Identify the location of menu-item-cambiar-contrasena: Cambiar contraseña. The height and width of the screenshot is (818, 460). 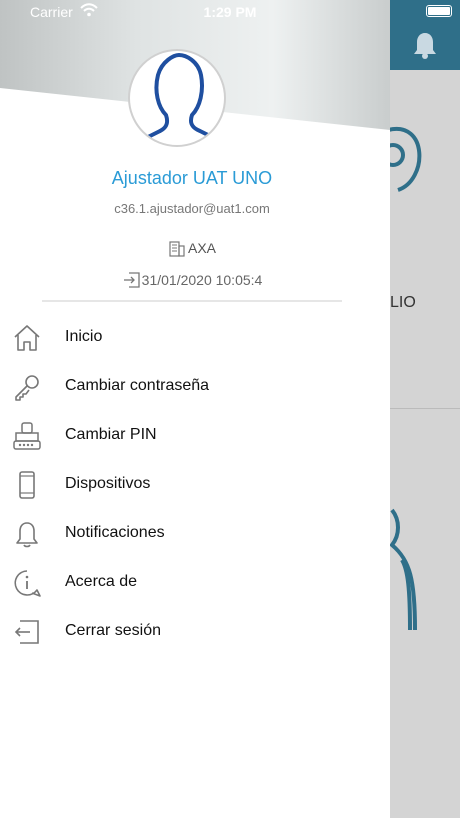
(195, 386).